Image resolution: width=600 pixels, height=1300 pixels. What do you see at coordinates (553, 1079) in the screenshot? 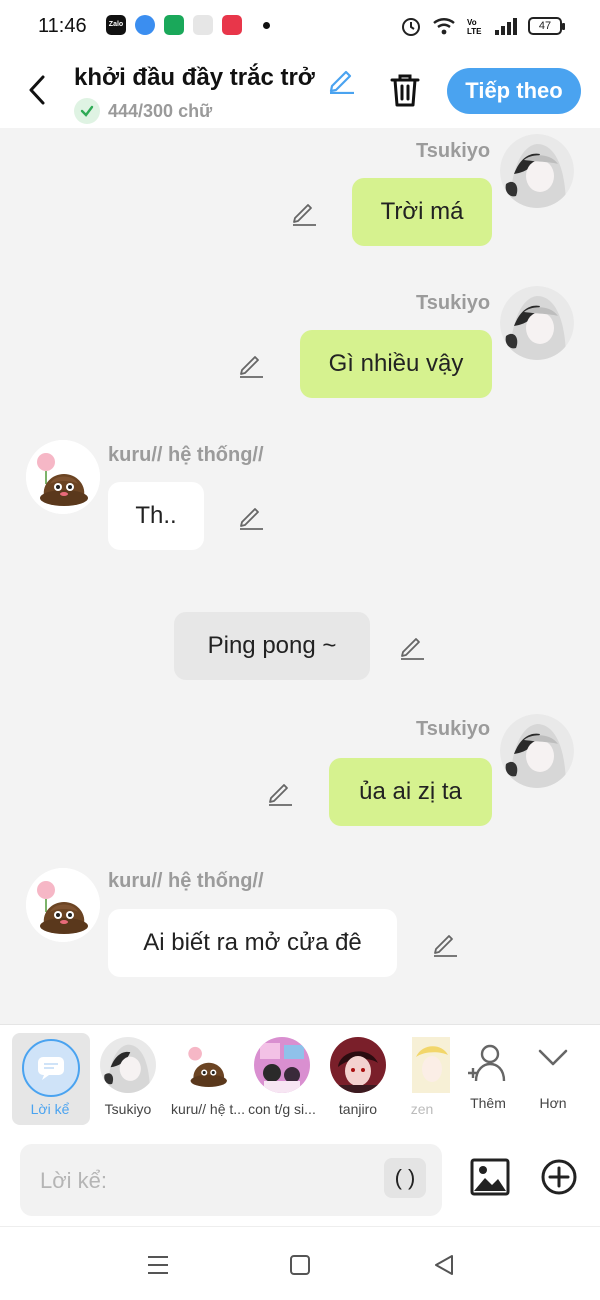
I see `more-characters-button: Hơn` at bounding box center [553, 1079].